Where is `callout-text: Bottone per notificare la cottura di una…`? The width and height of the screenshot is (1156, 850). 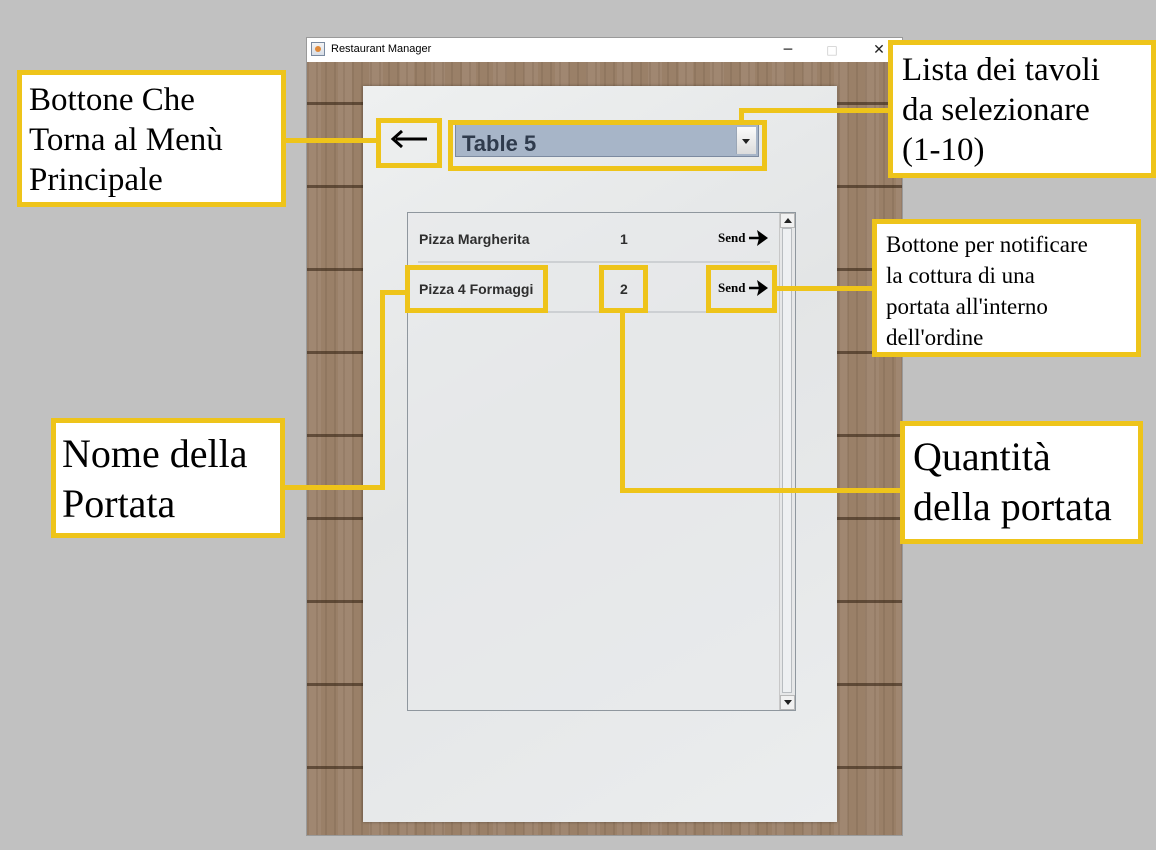
callout-text: Bottone per notificare la cottura di una… is located at coordinates (987, 291).